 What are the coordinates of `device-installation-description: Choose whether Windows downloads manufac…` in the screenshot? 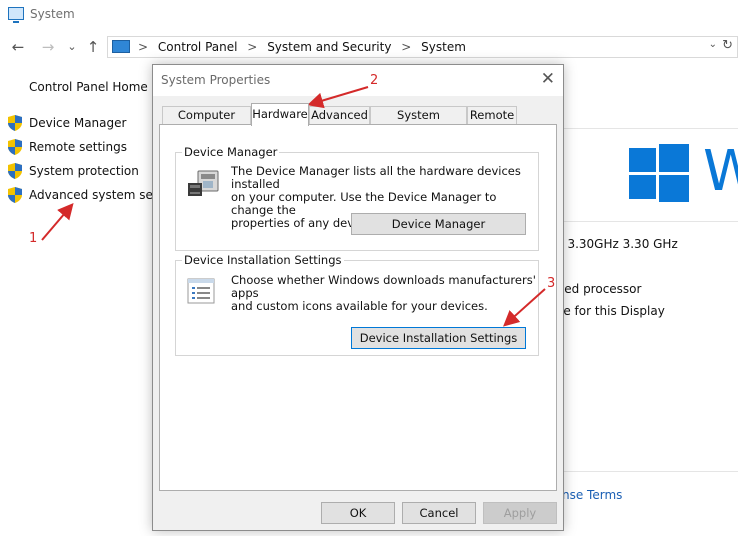 It's located at (384, 293).